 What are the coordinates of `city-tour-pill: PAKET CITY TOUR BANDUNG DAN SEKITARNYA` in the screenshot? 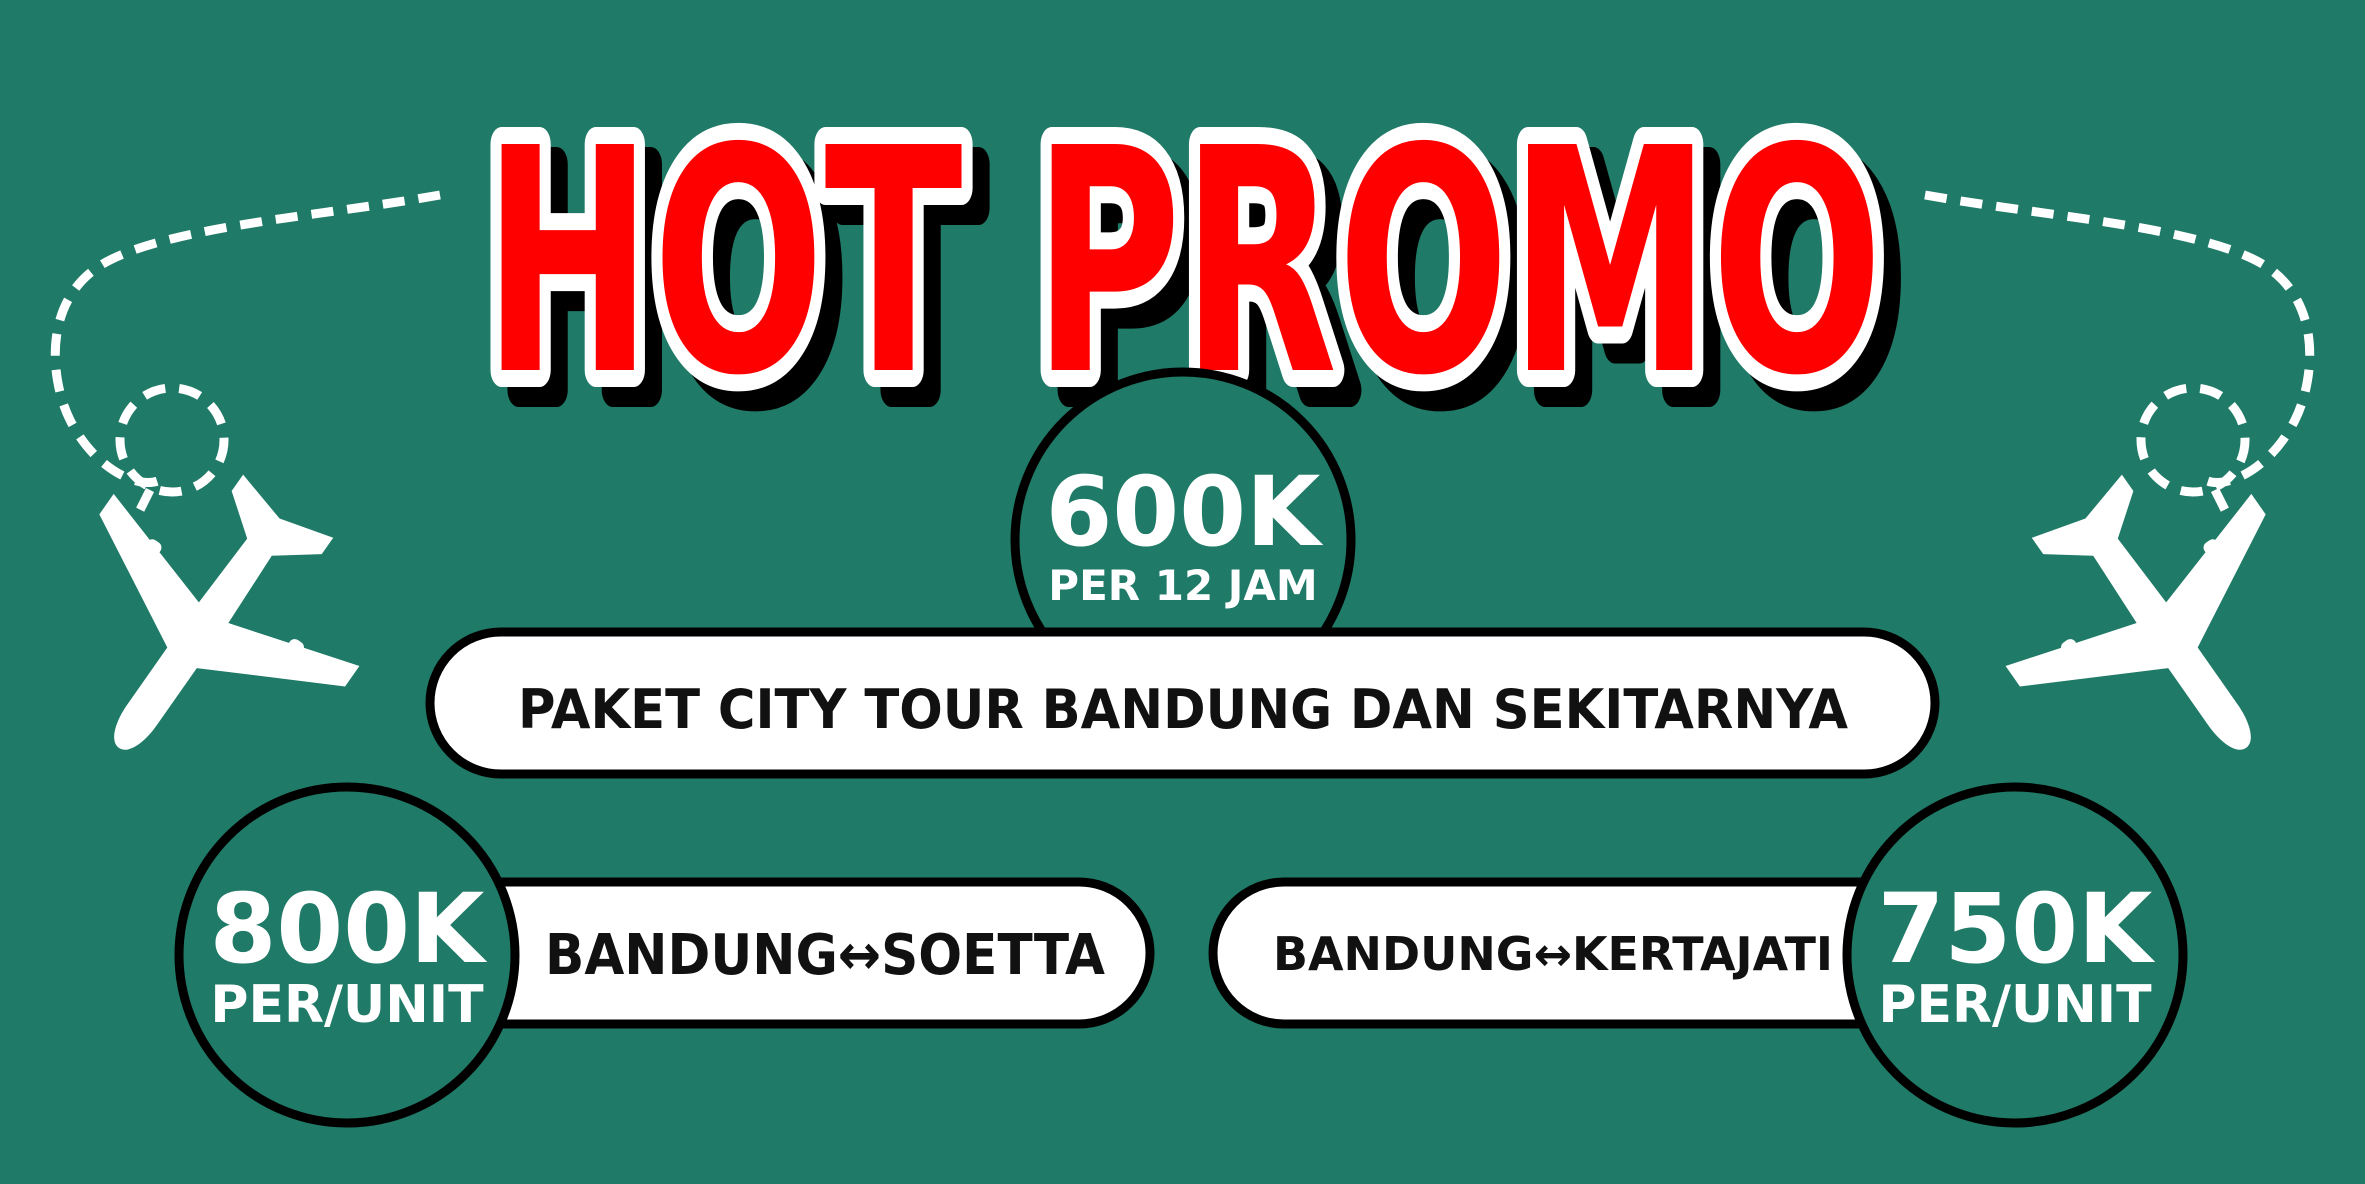 It's located at (1182, 703).